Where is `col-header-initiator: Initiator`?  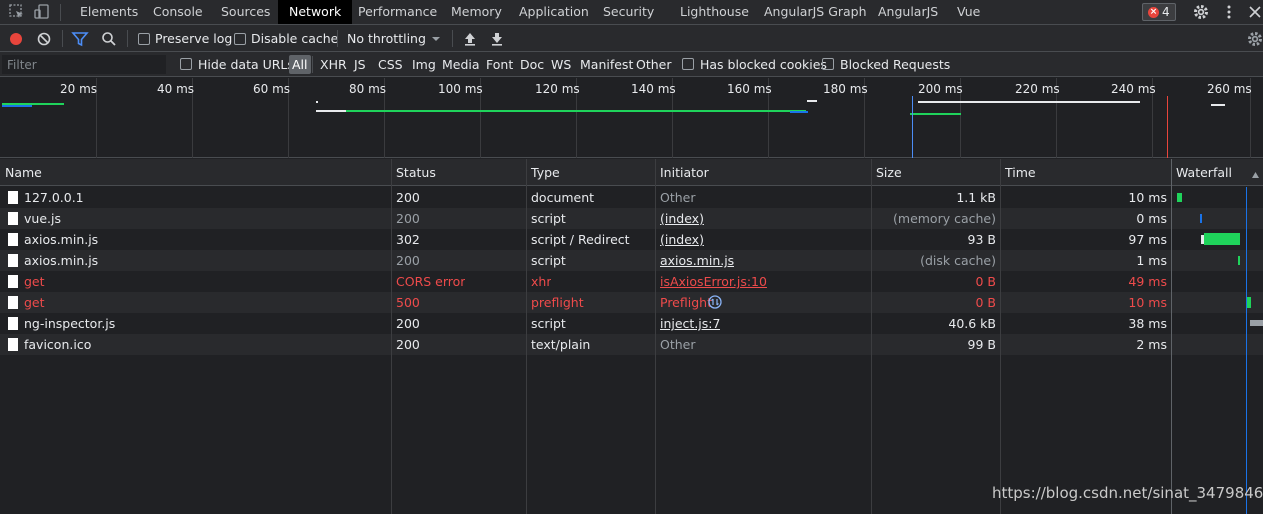
col-header-initiator: Initiator is located at coordinates (682, 172).